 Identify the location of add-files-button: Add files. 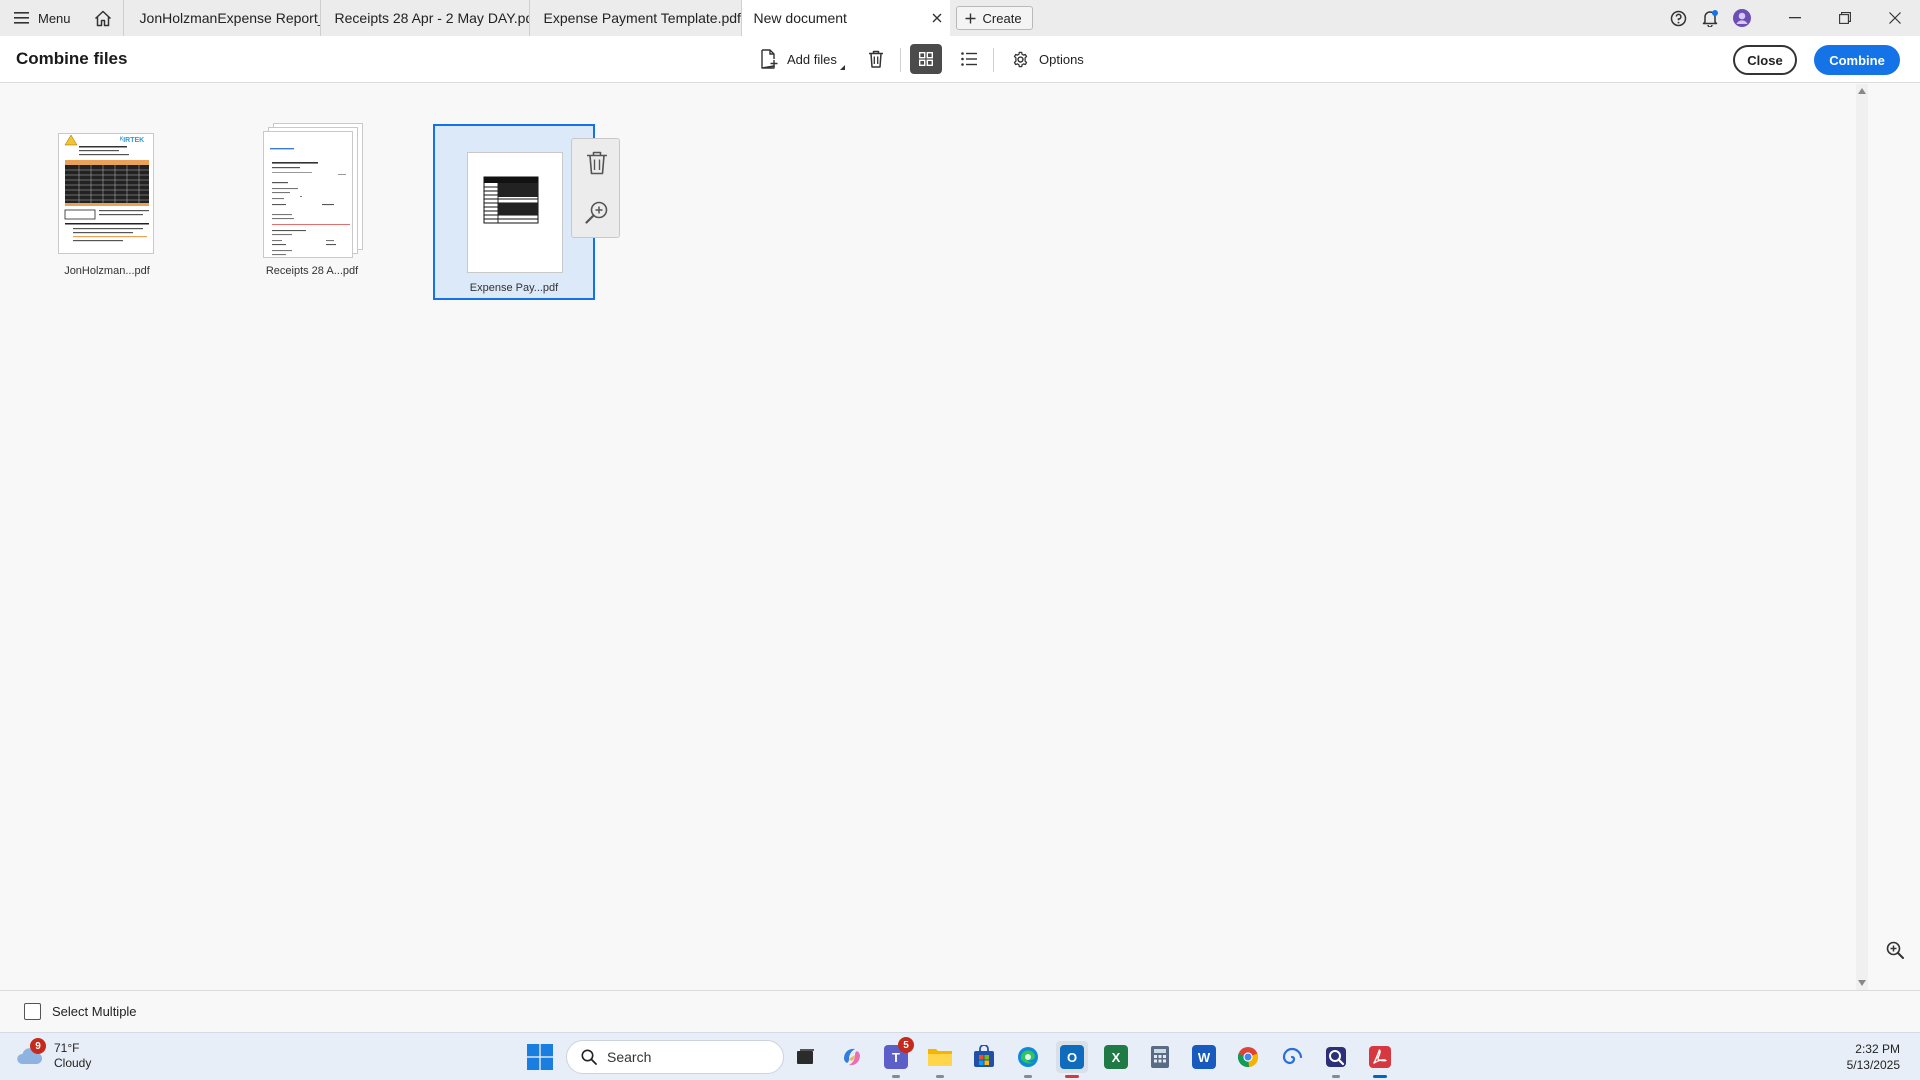
(802, 59).